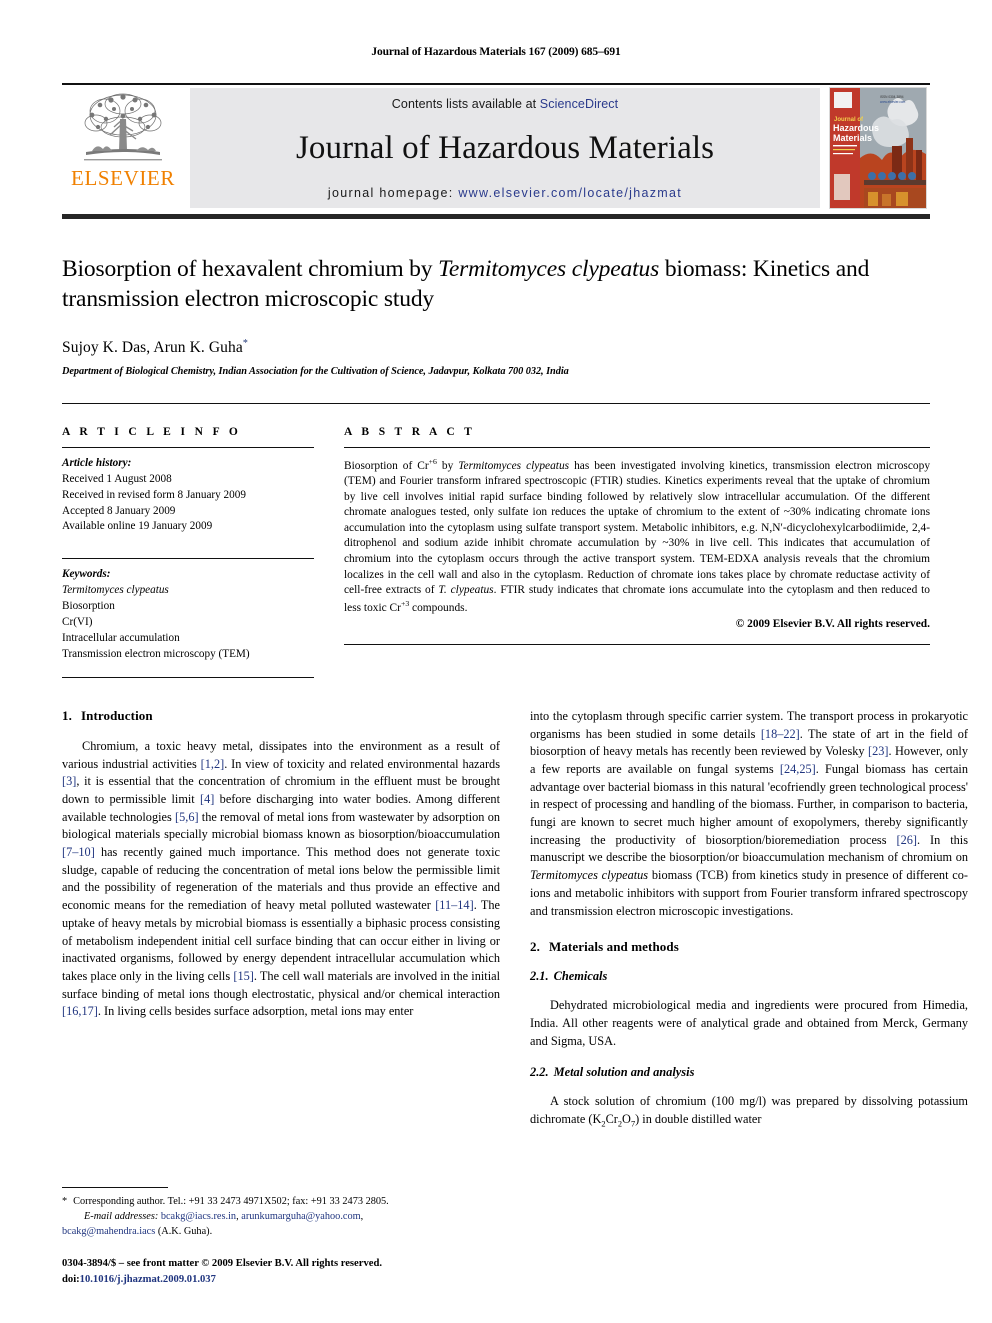  What do you see at coordinates (580, 976) in the screenshot?
I see `subsection-title: Chemicals` at bounding box center [580, 976].